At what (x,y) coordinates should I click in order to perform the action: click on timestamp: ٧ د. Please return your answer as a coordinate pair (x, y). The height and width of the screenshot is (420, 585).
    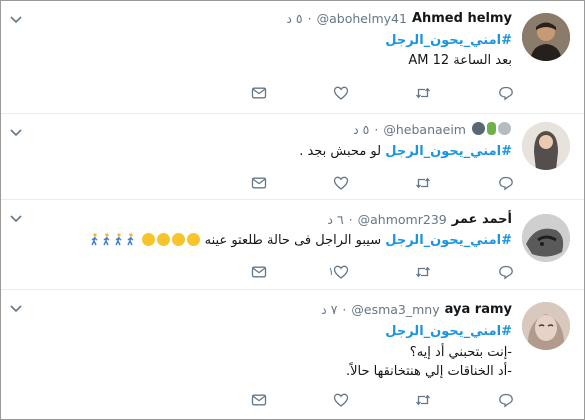
    Looking at the image, I should click on (329, 310).